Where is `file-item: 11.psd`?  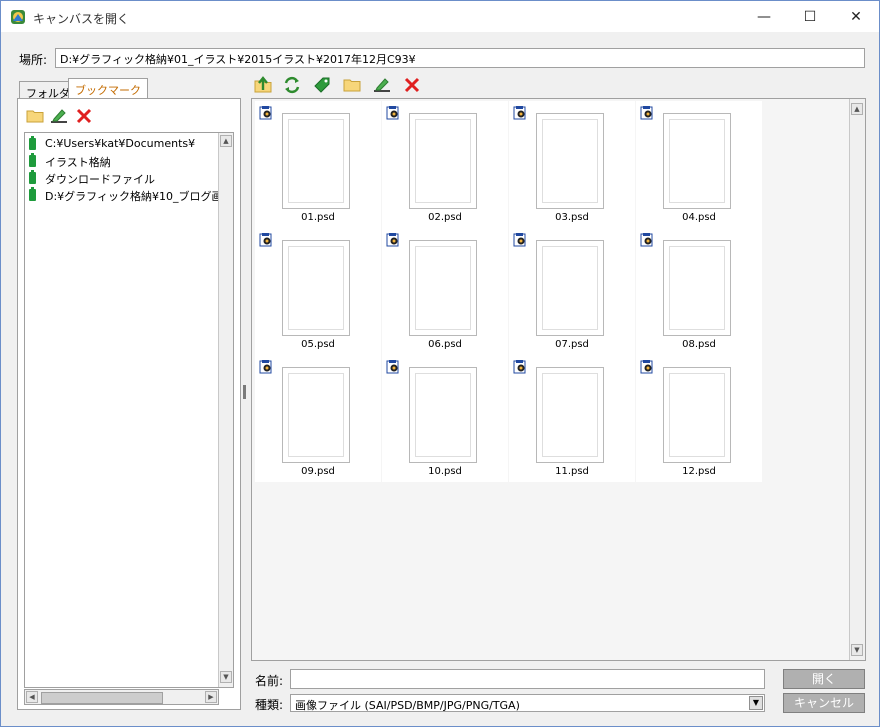
file-item: 11.psd is located at coordinates (572, 418).